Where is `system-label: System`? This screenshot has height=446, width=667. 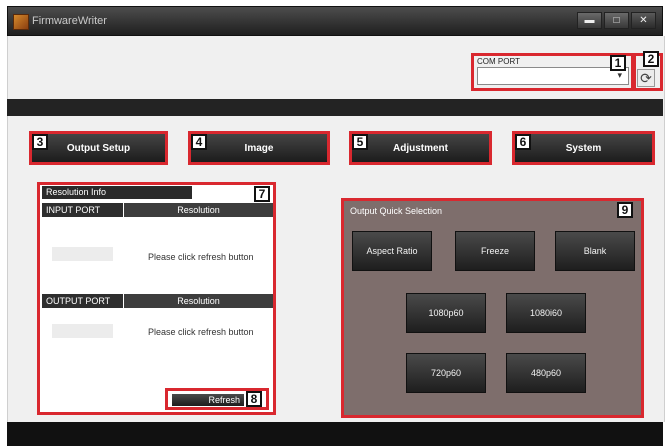
system-label: System is located at coordinates (583, 148).